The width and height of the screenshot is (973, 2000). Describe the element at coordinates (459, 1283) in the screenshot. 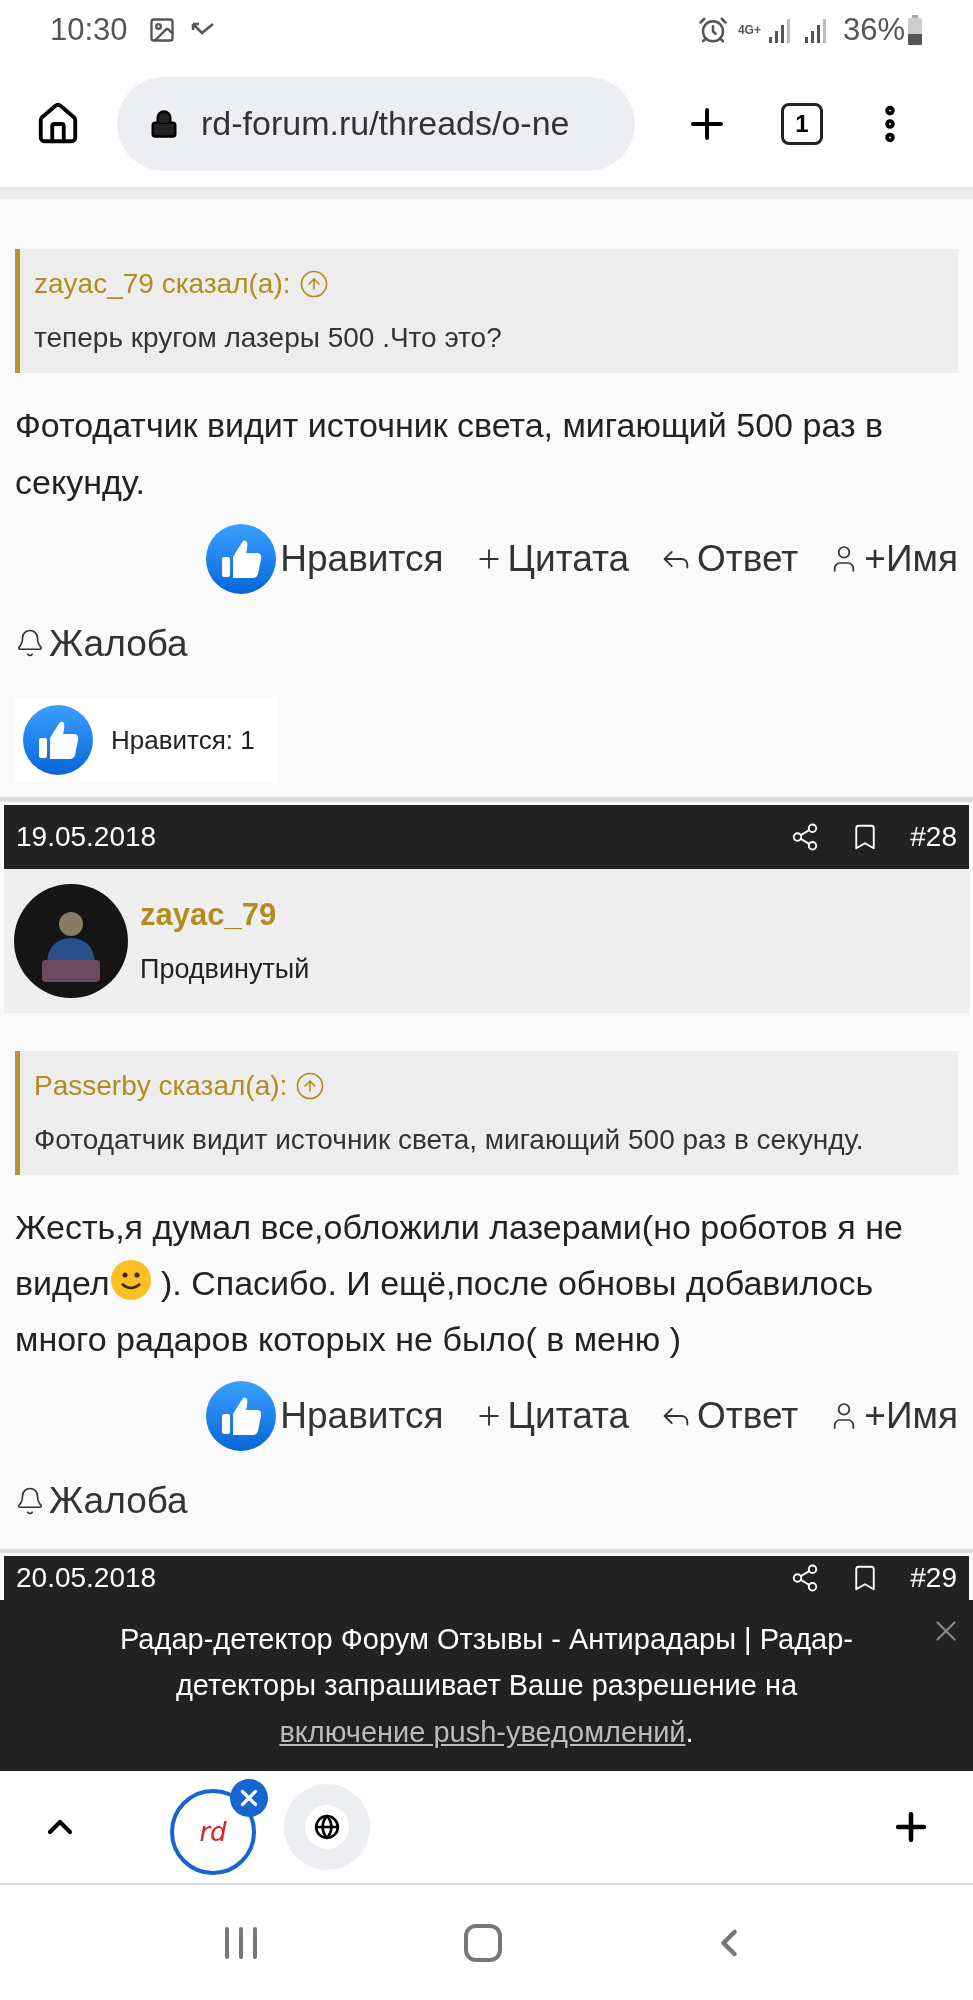

I see `post-text: Жесть,я думал все,обложили лазерами(но роботов я не видел ). Спасибо. И ещё,после обновы добавилось много радаров которых не было( в меню )` at that location.